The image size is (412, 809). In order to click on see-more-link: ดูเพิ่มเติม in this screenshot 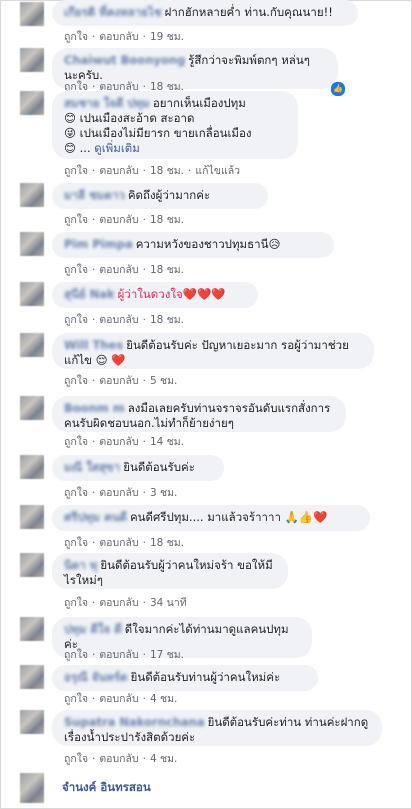, I will do `click(117, 148)`.